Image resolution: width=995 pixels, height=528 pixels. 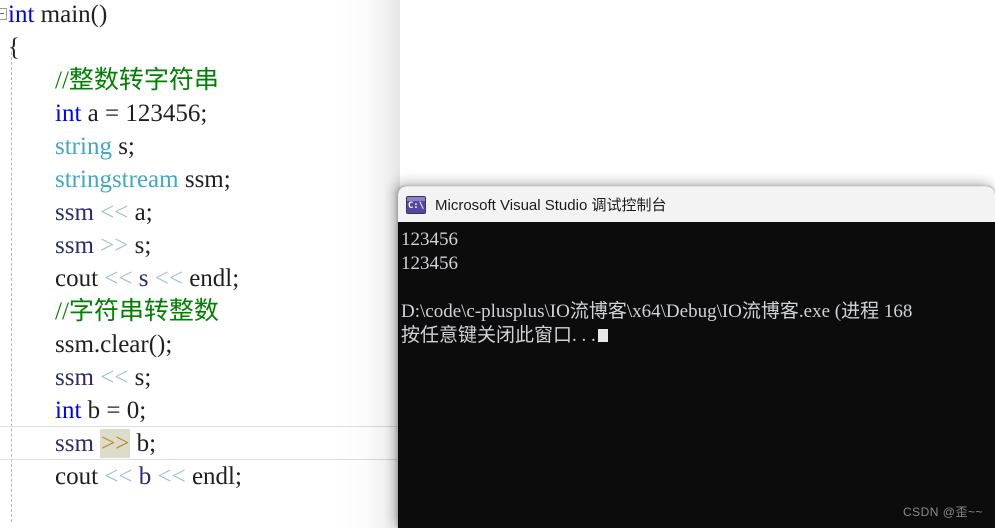 What do you see at coordinates (140, 212) in the screenshot?
I see `code-token: a;` at bounding box center [140, 212].